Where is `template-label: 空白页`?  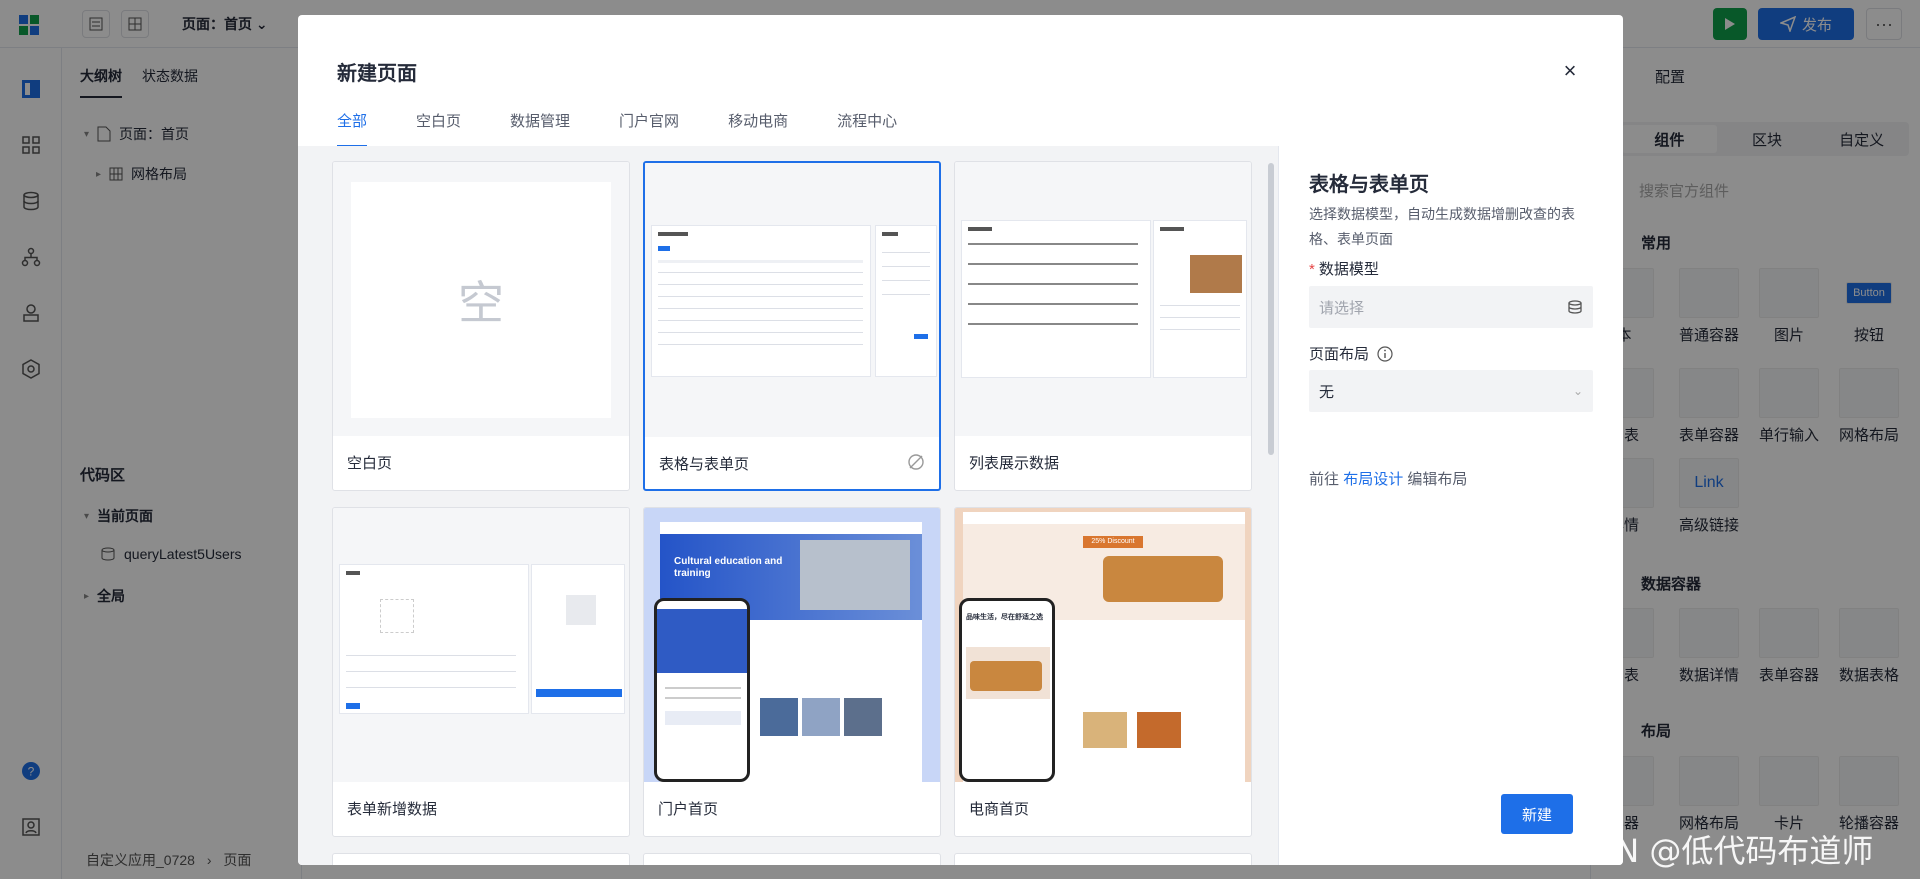 template-label: 空白页 is located at coordinates (370, 463).